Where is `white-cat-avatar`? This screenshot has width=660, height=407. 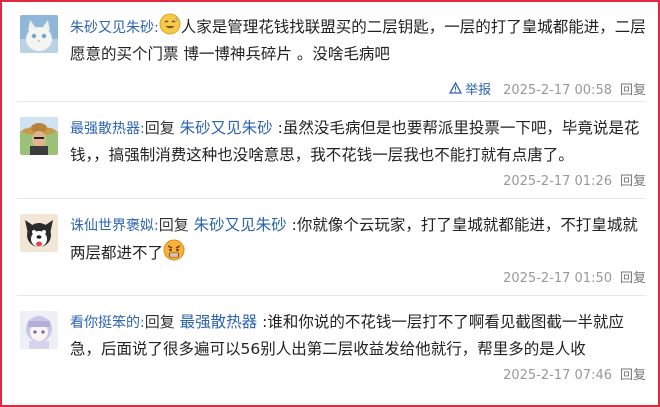 white-cat-avatar is located at coordinates (39, 34).